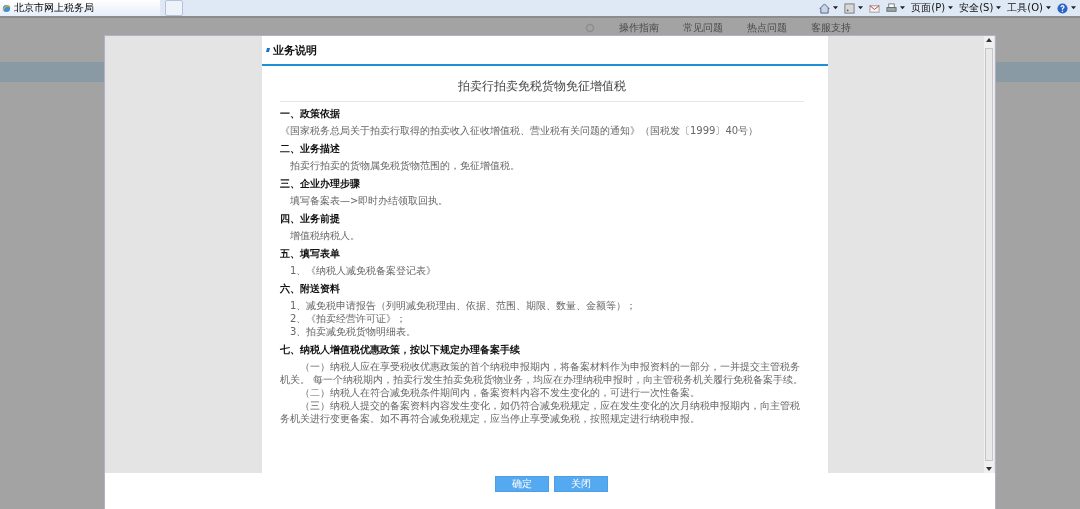 Image resolution: width=1080 pixels, height=509 pixels. I want to click on bullet-icon, so click(268, 50).